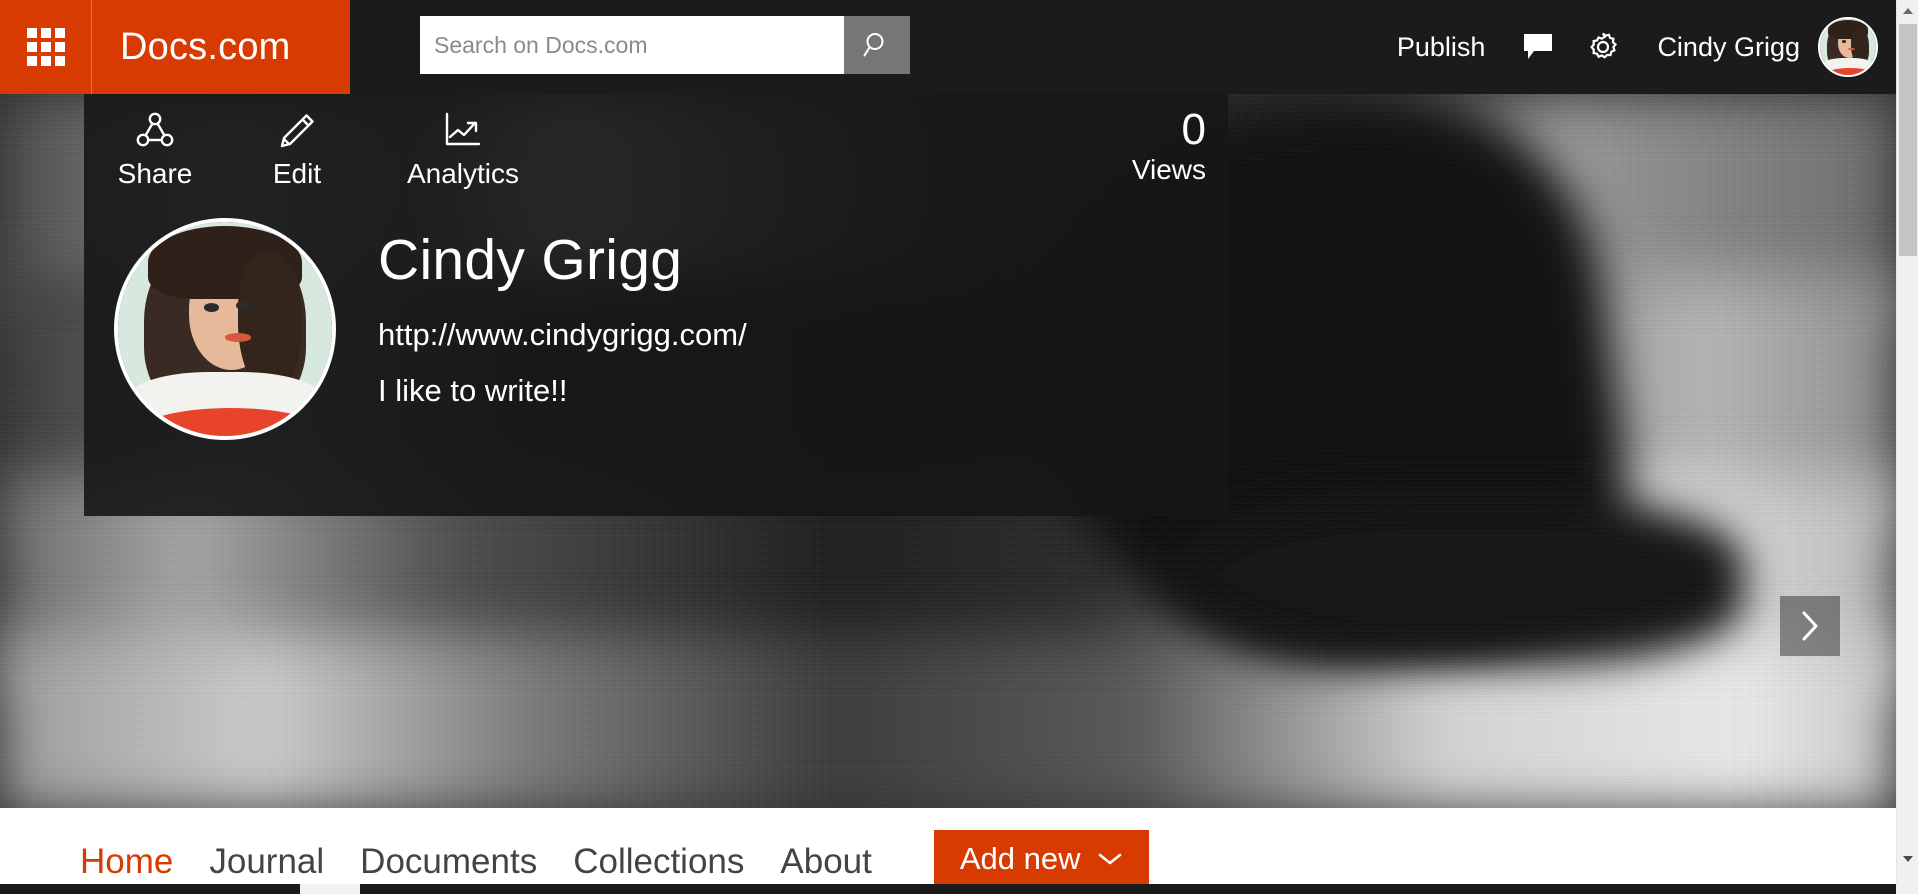  Describe the element at coordinates (1020, 858) in the screenshot. I see `add-new-label: Add new` at that location.